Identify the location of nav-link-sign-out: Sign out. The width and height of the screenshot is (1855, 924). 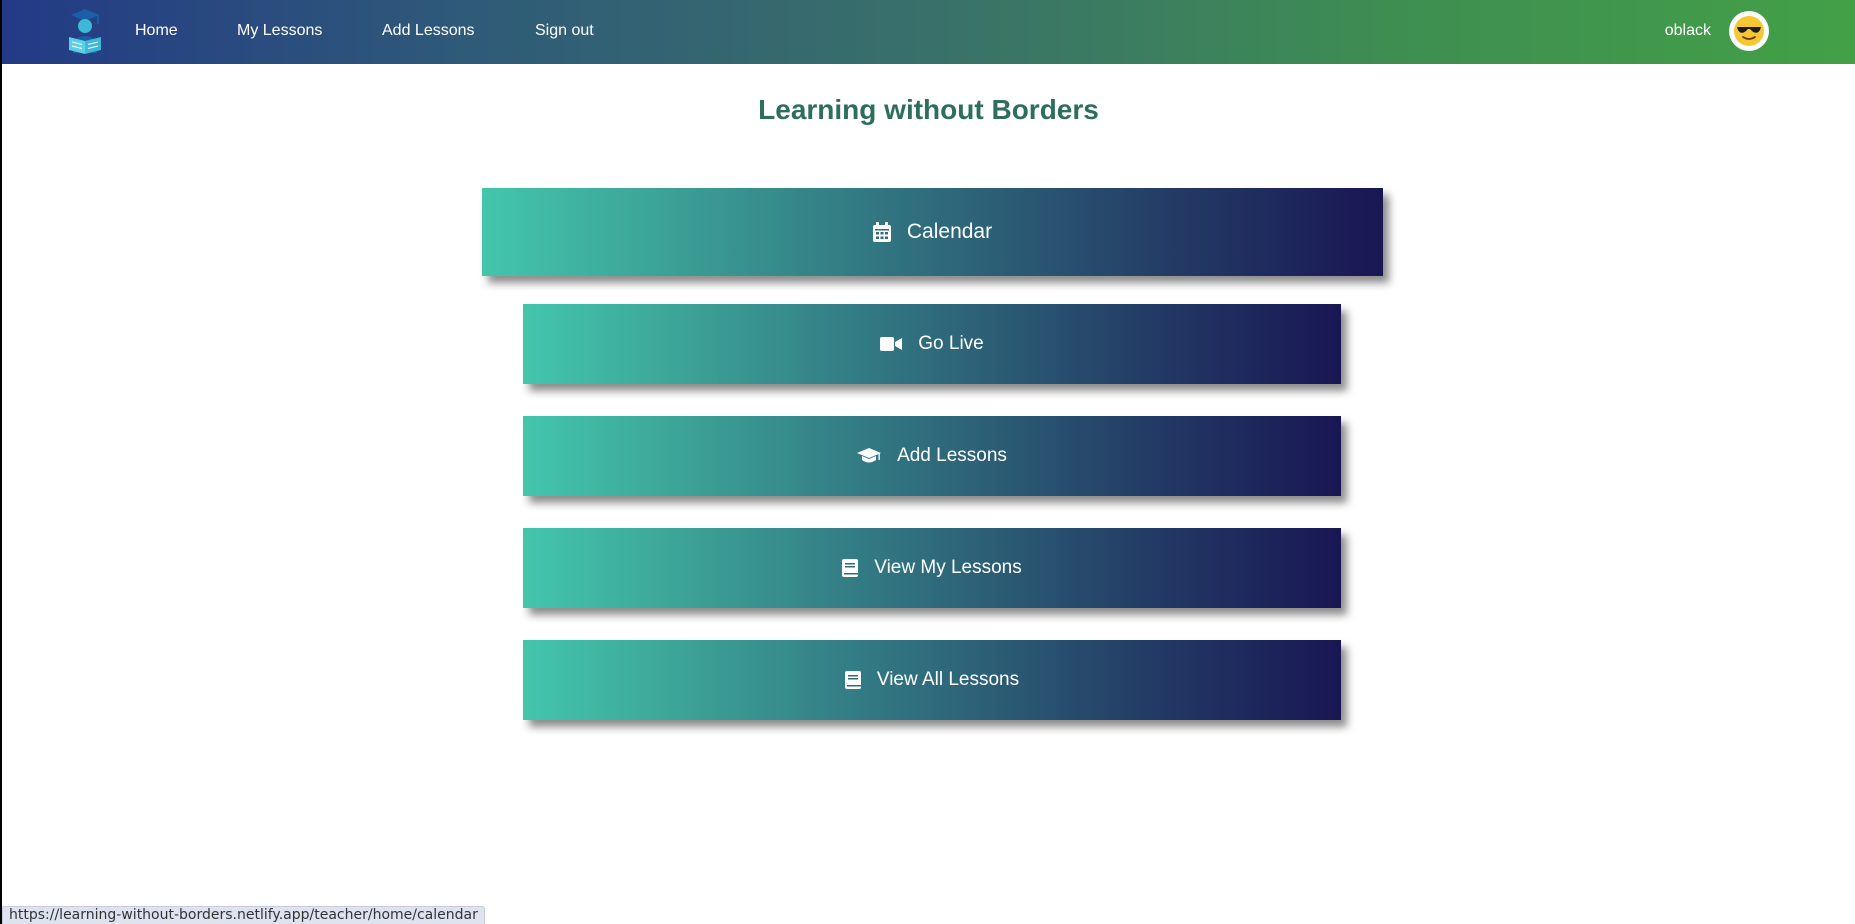
(564, 32).